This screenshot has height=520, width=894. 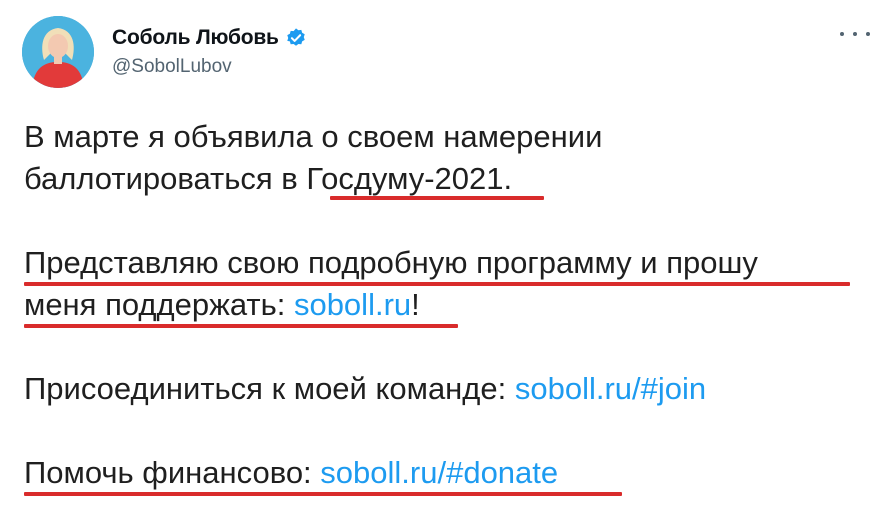 I want to click on tweet-line: Помочь финансово: soboll.ru/#donate, so click(x=449, y=473).